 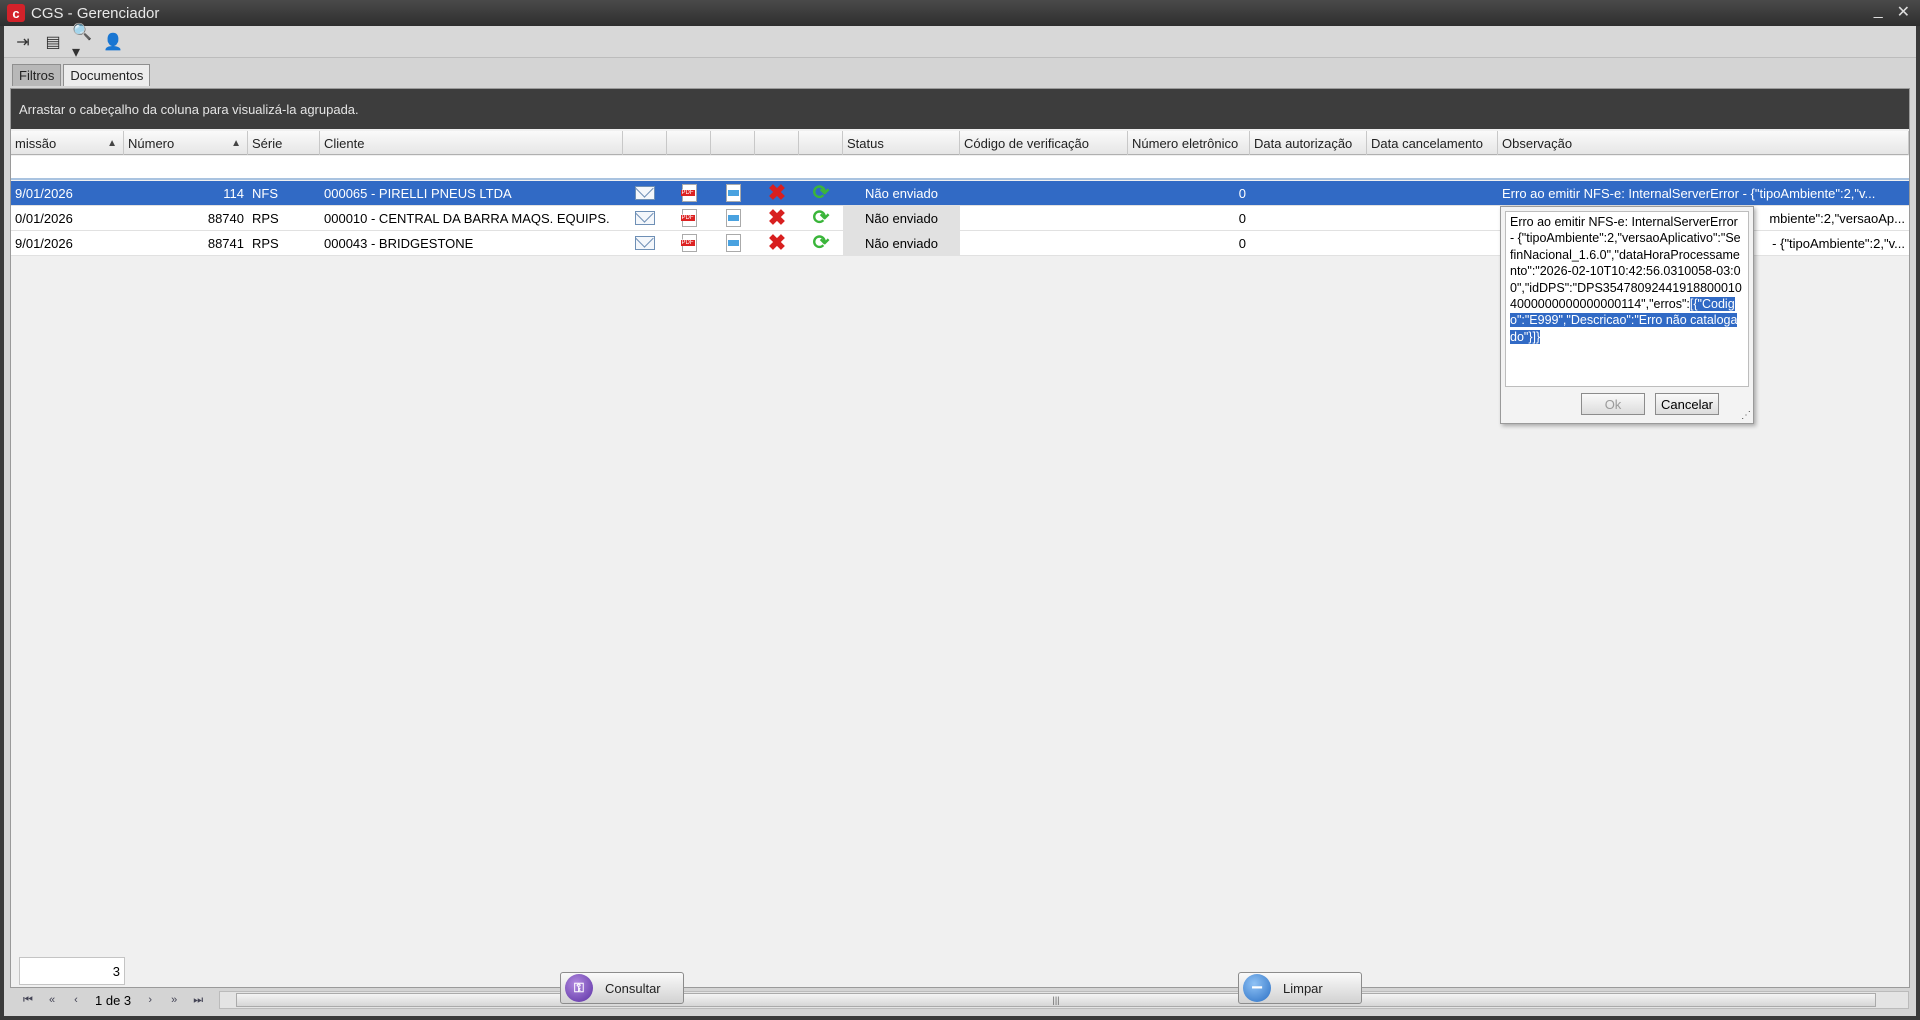 What do you see at coordinates (53, 42) in the screenshot?
I see `card-search-icon: ▤` at bounding box center [53, 42].